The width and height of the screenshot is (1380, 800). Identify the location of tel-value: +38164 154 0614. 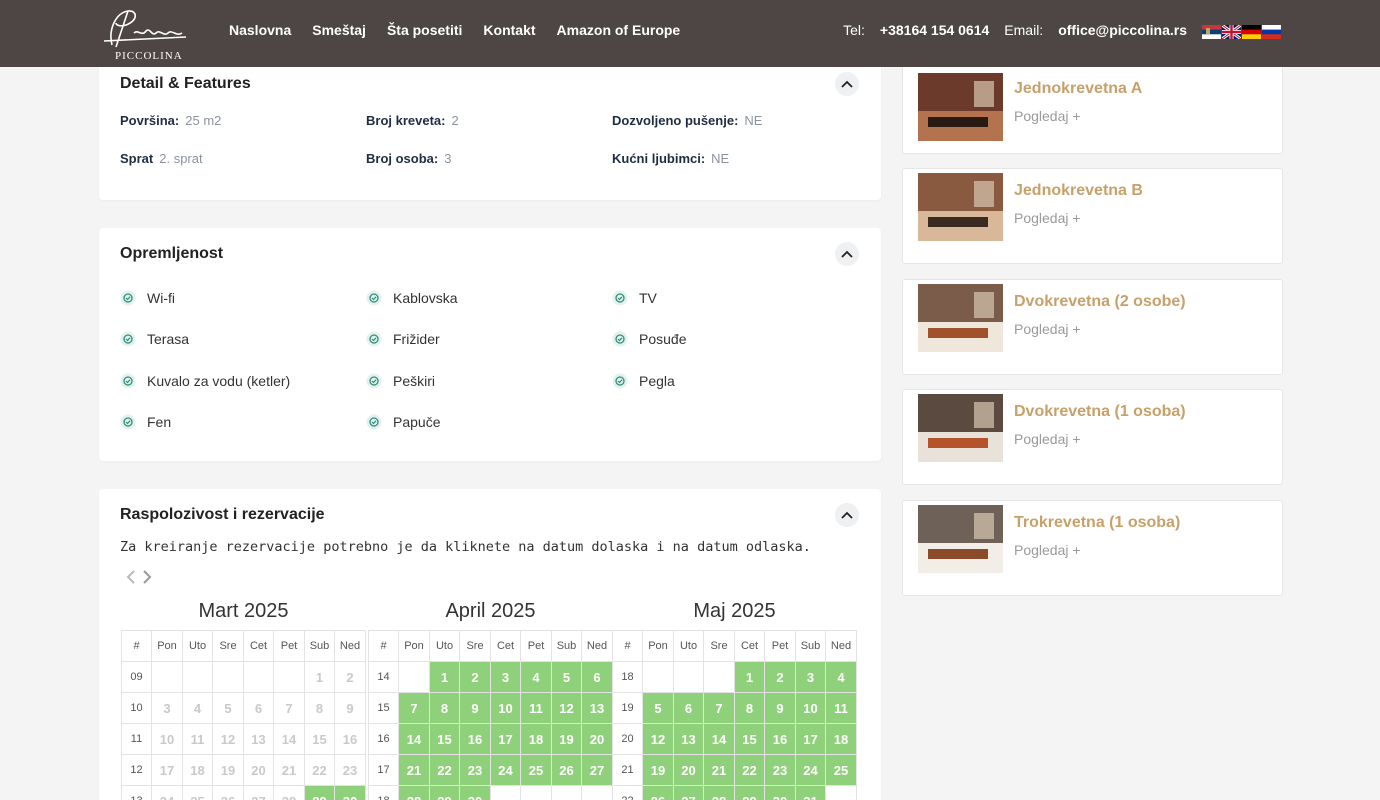
(934, 30).